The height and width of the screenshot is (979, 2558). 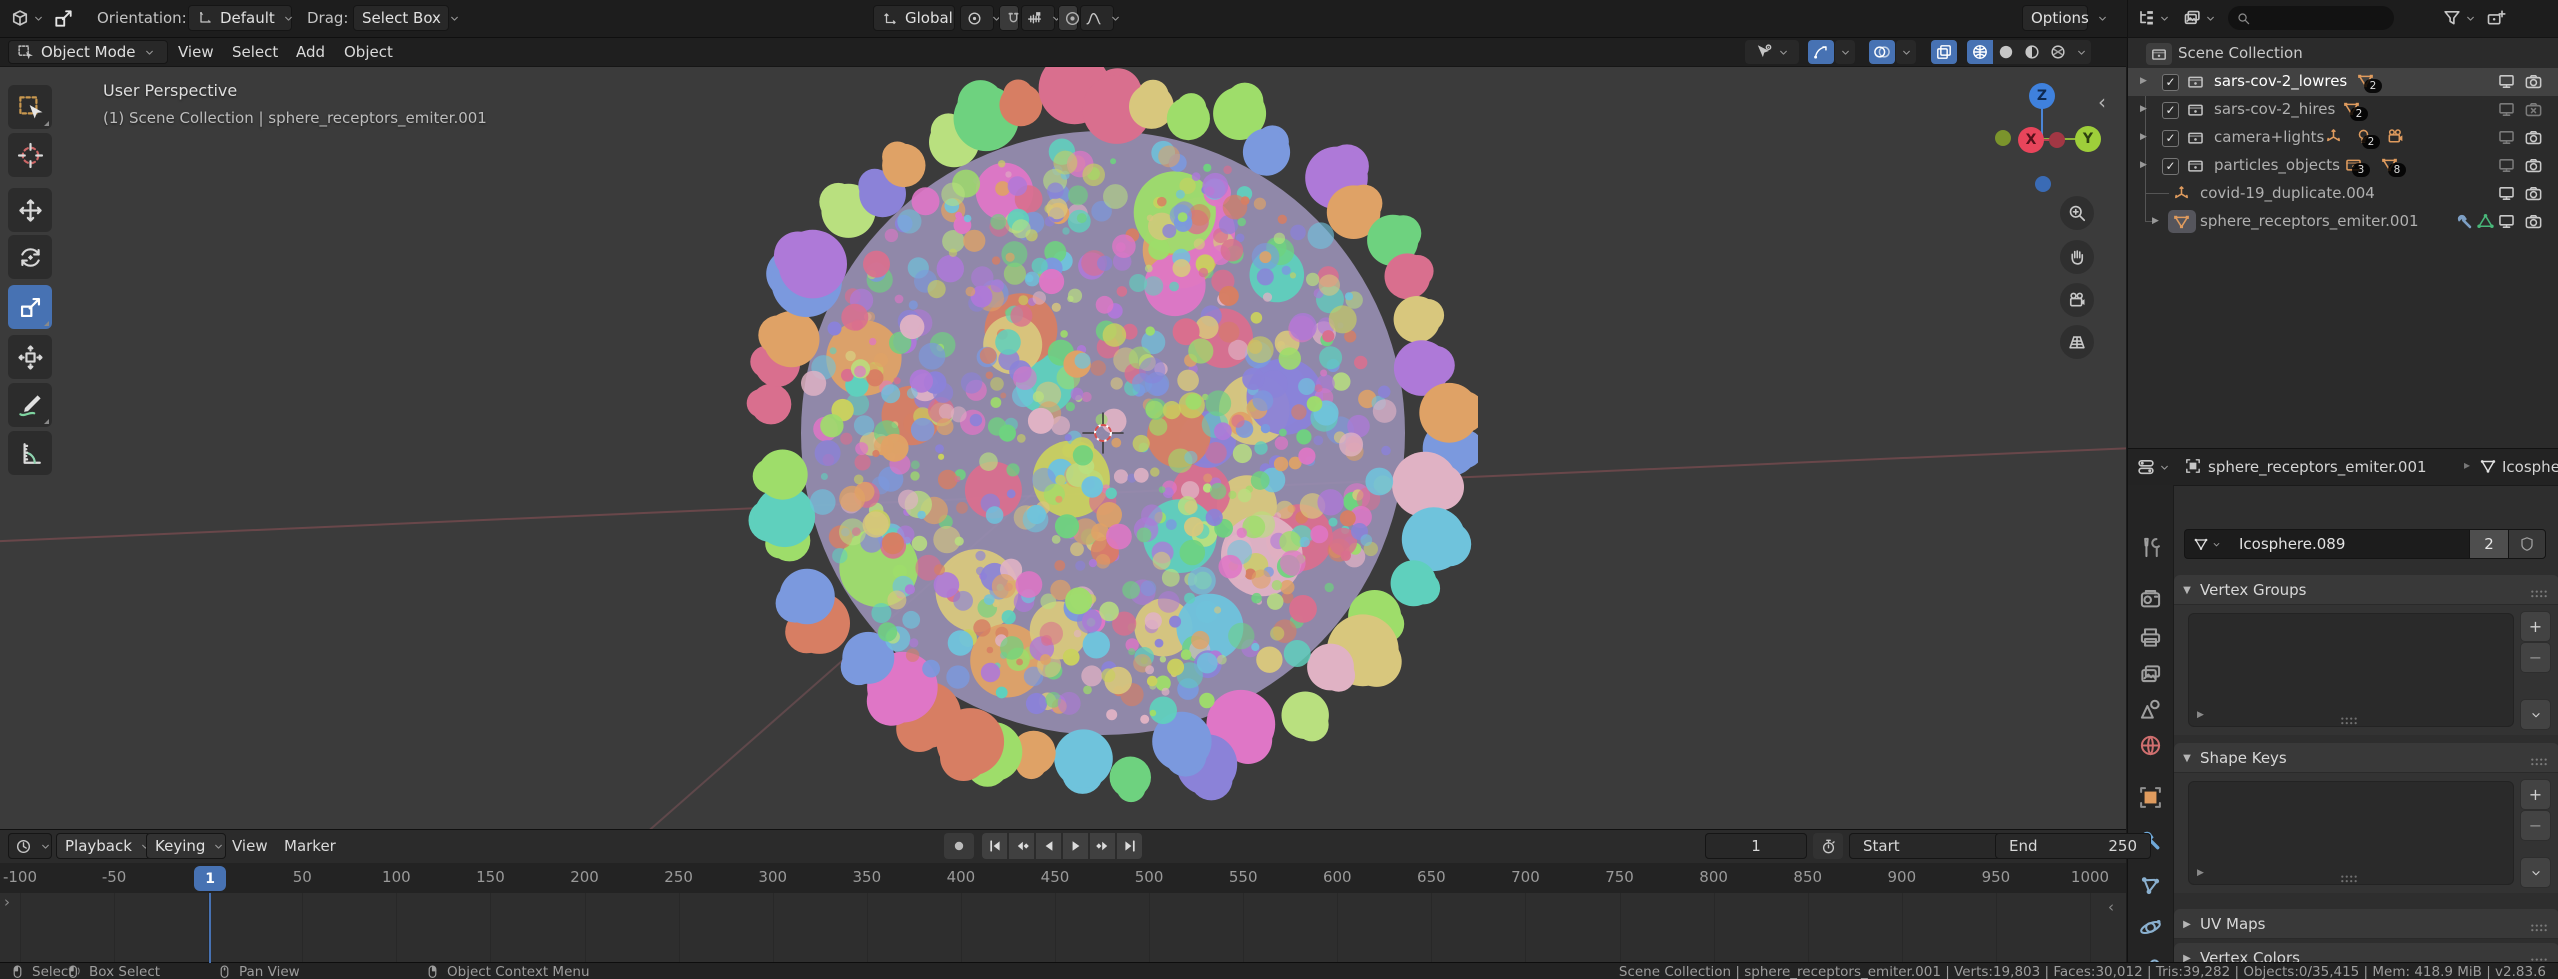 What do you see at coordinates (2077, 213) in the screenshot?
I see `nav-zoom-button` at bounding box center [2077, 213].